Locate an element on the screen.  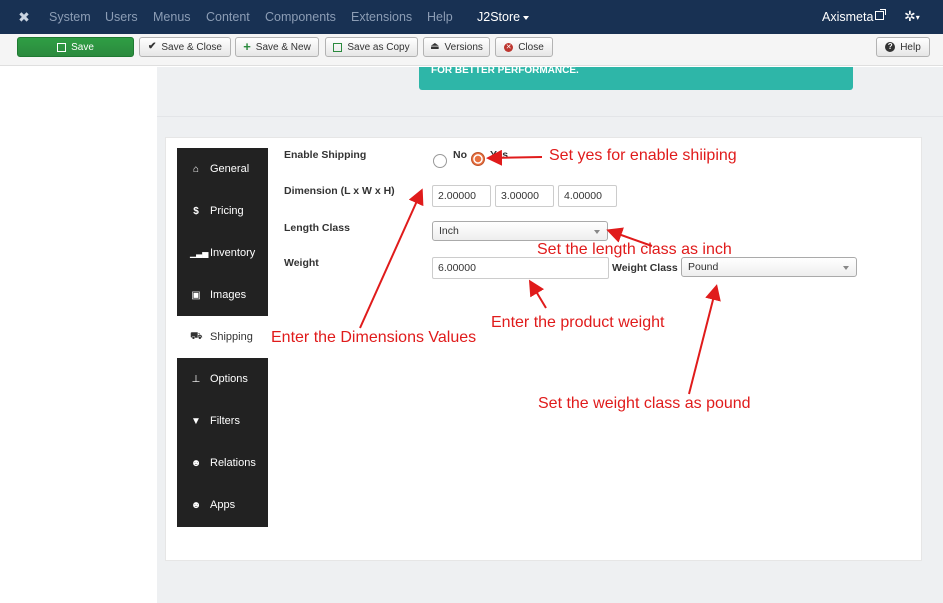
tab-relations: ☻ Relations is located at coordinates (222, 463).